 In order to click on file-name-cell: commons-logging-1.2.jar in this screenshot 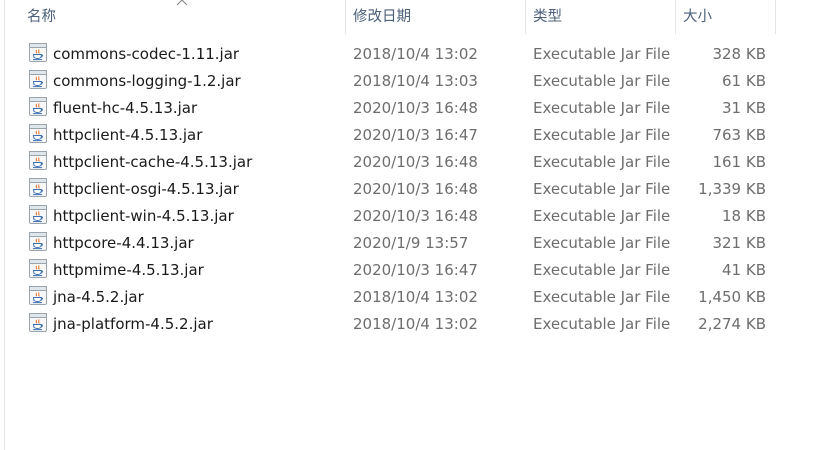, I will do `click(187, 81)`.